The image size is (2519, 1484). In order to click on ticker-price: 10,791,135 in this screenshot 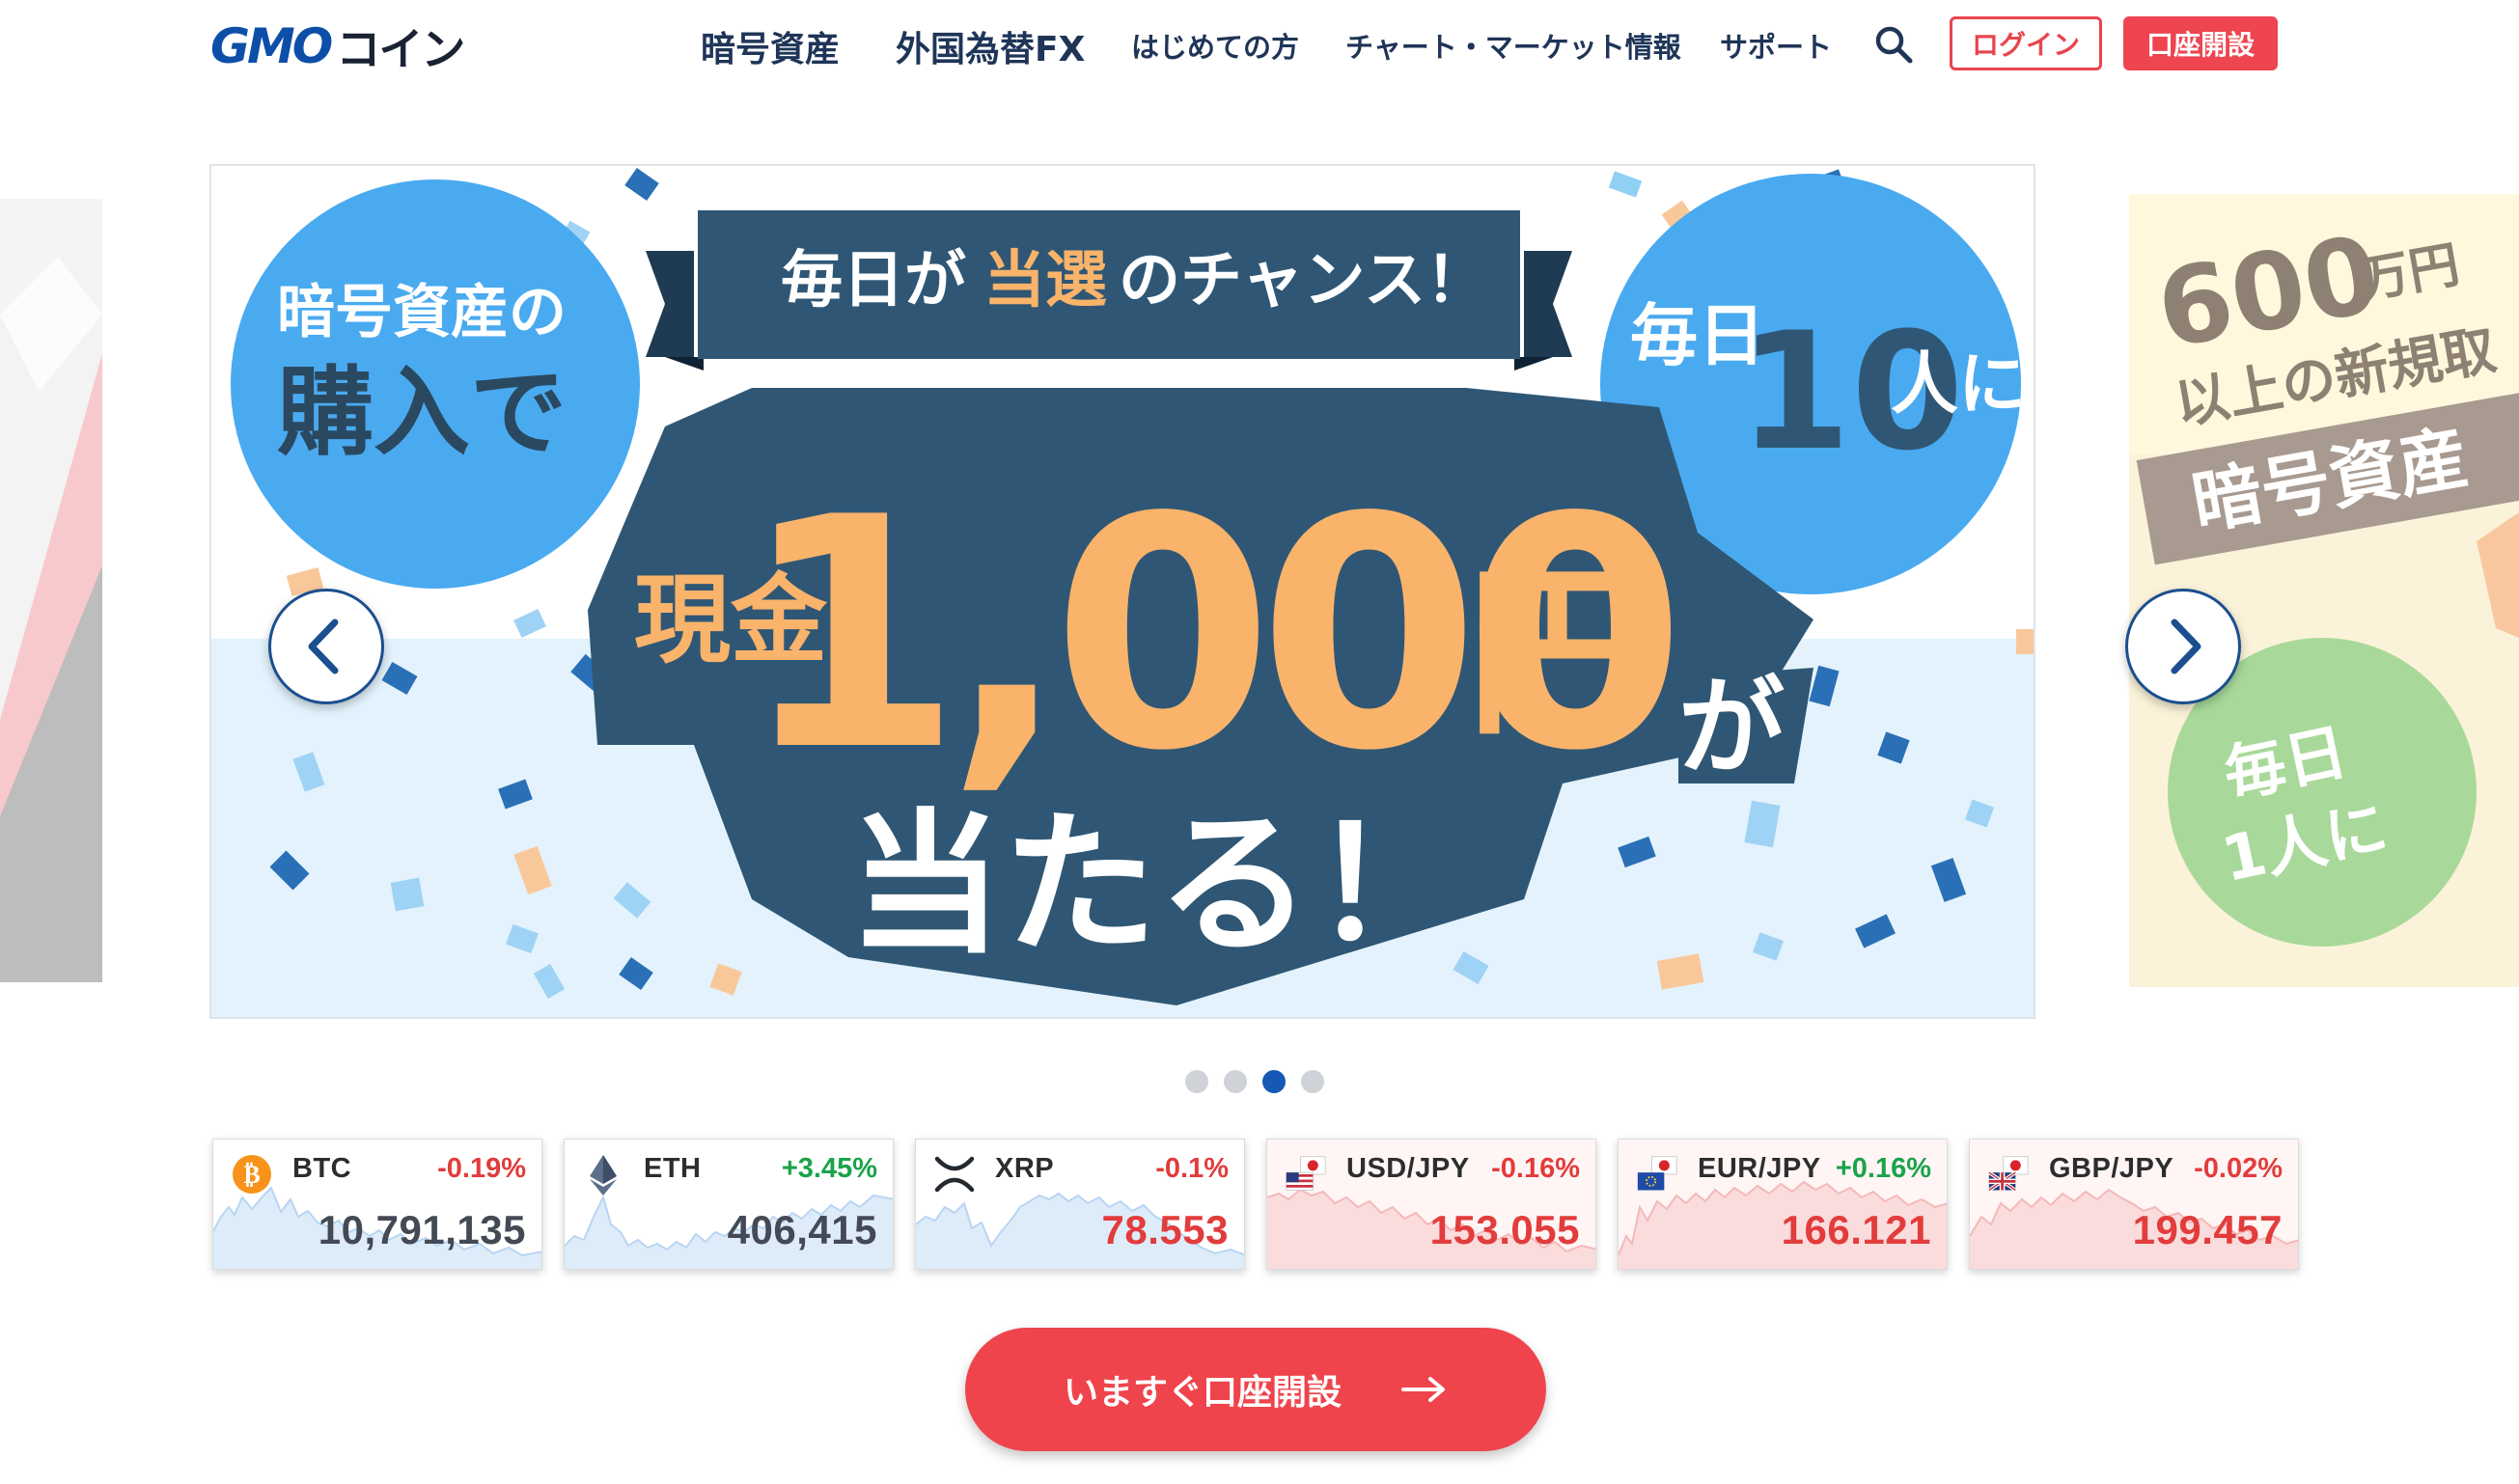, I will do `click(422, 1229)`.